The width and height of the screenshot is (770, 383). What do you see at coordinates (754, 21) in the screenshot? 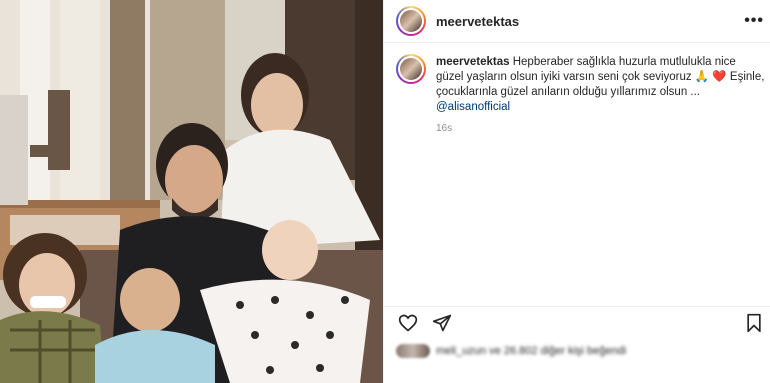
I see `more-options-icon: •••` at bounding box center [754, 21].